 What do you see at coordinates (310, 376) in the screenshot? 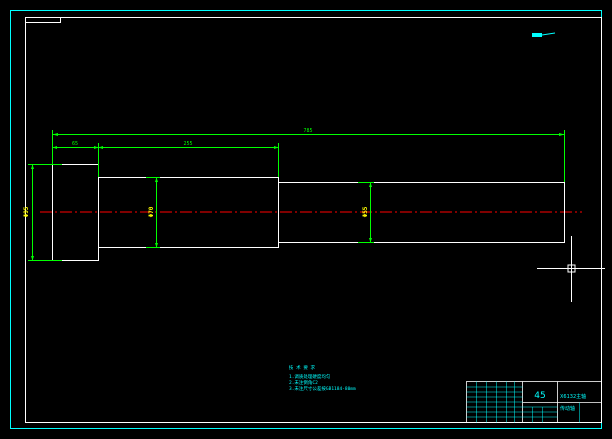
I see `notes-line-1: 1.调质处理硬度均匀` at bounding box center [310, 376].